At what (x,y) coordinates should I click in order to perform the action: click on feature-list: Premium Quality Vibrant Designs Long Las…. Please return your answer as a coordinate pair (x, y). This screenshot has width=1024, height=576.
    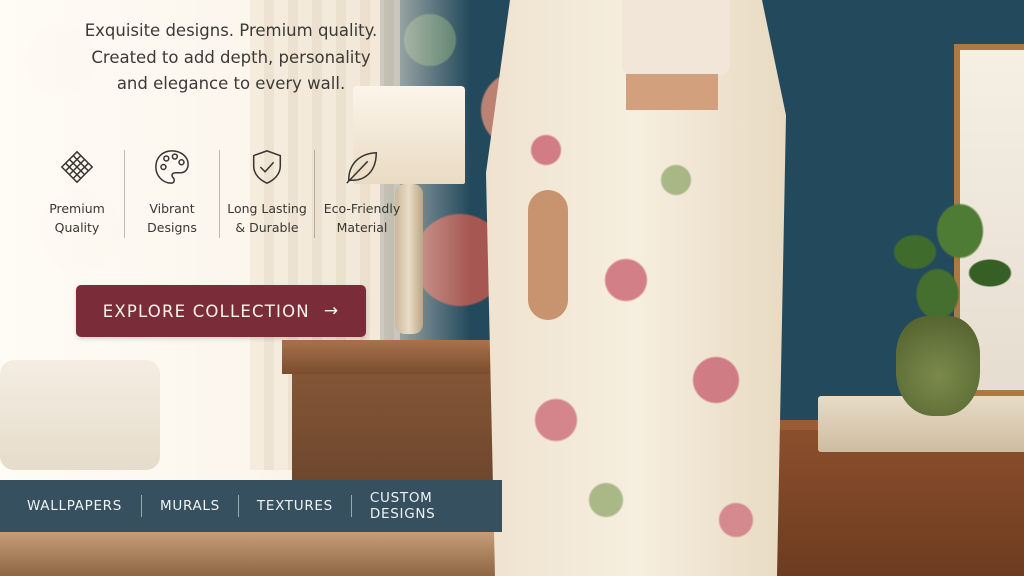
    Looking at the image, I should click on (219, 196).